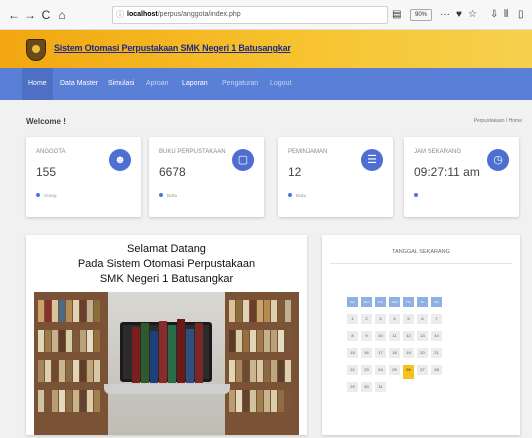  I want to click on breadcrumb: Perpustakaan / Home, so click(498, 121).